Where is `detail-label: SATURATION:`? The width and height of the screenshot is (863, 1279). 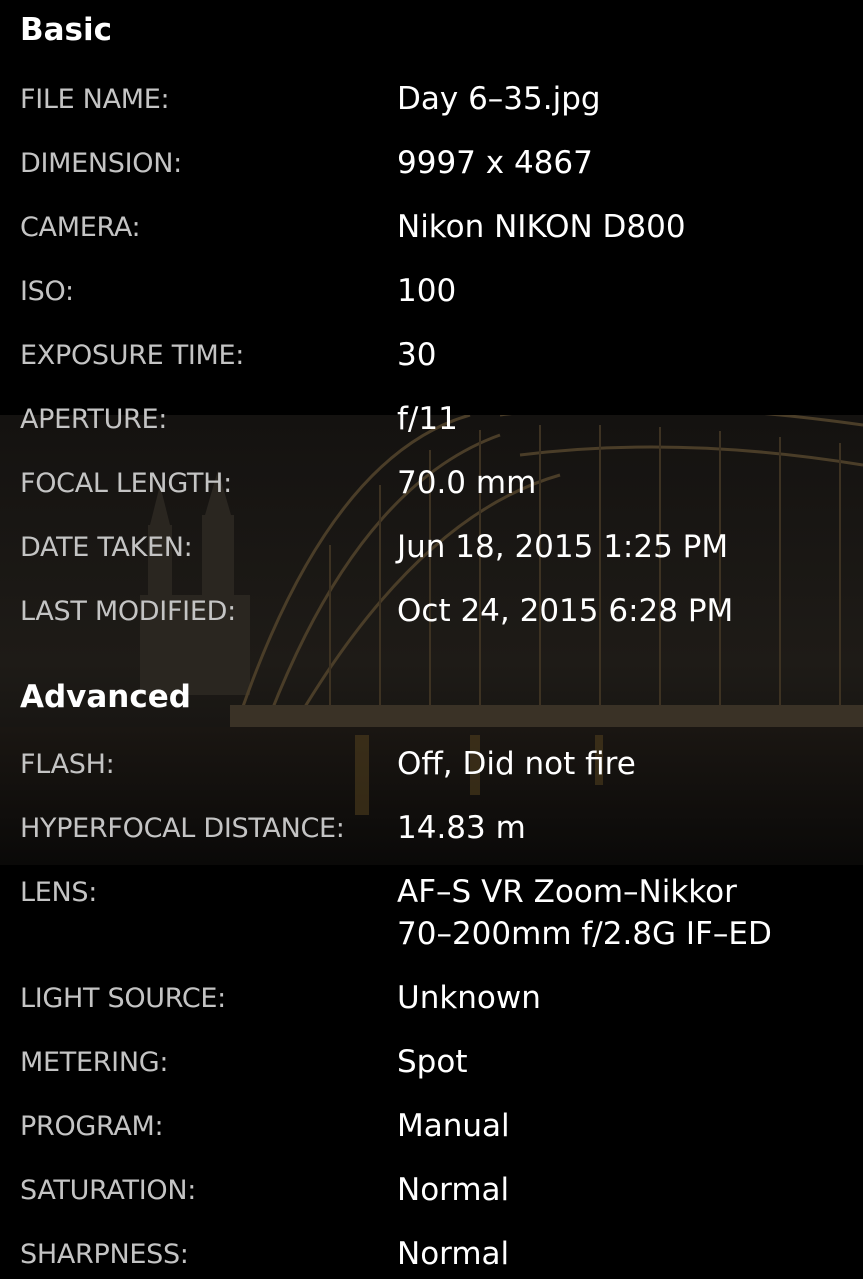 detail-label: SATURATION: is located at coordinates (108, 1190).